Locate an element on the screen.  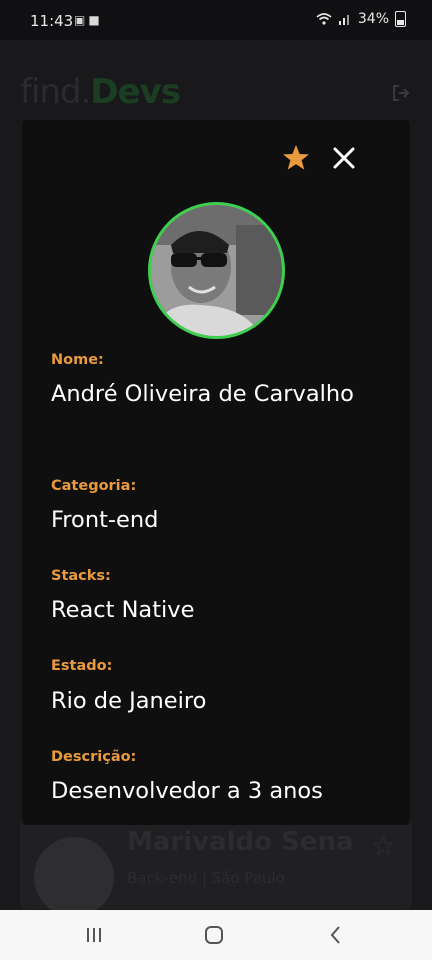
notification-icons: ▣■ is located at coordinates (88, 20).